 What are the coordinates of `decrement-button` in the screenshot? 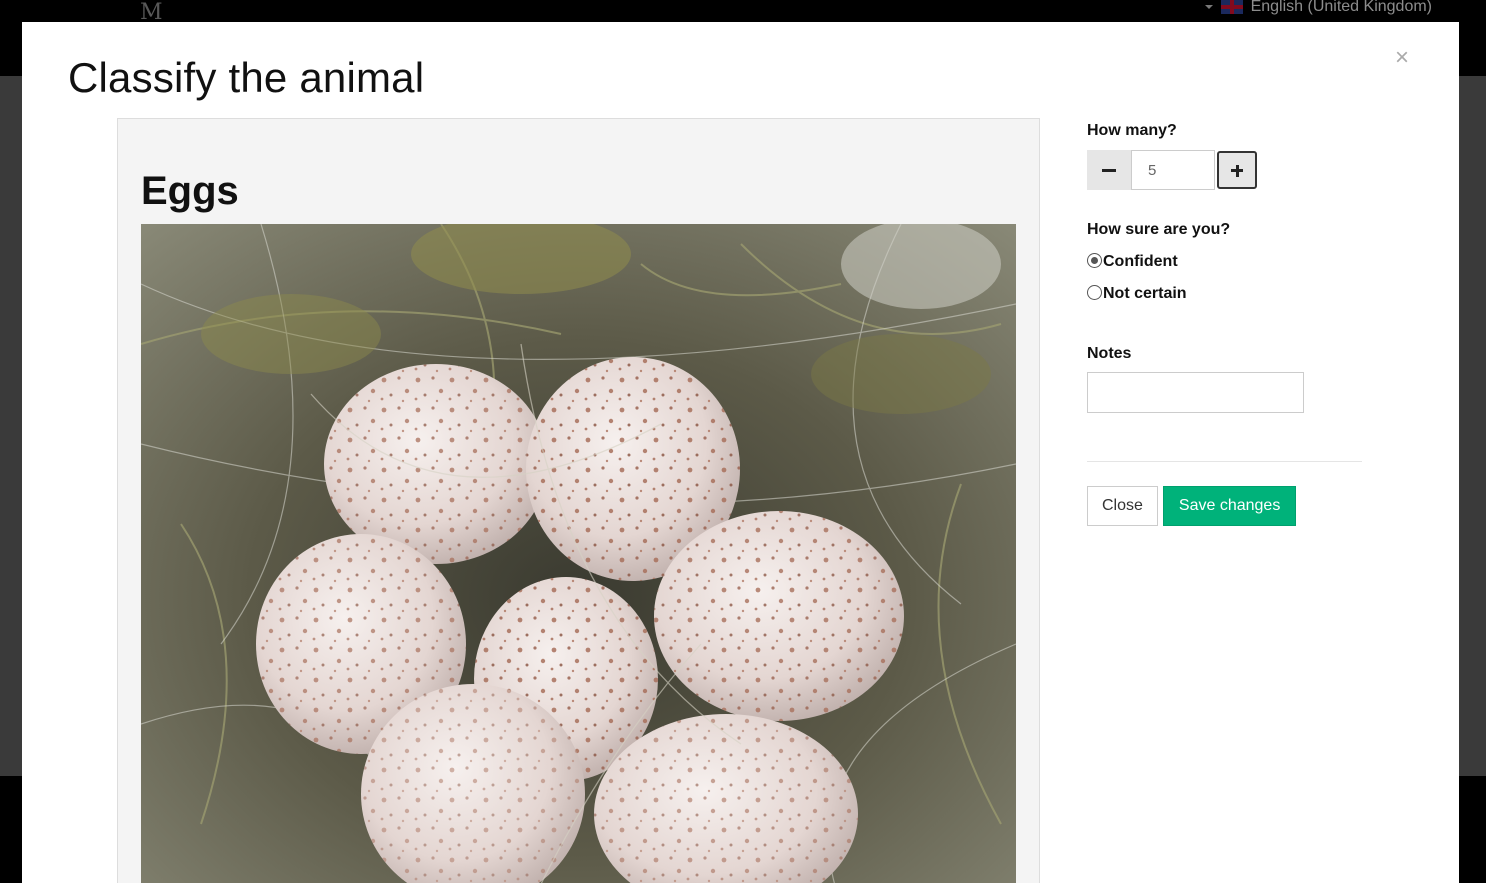 It's located at (1109, 170).